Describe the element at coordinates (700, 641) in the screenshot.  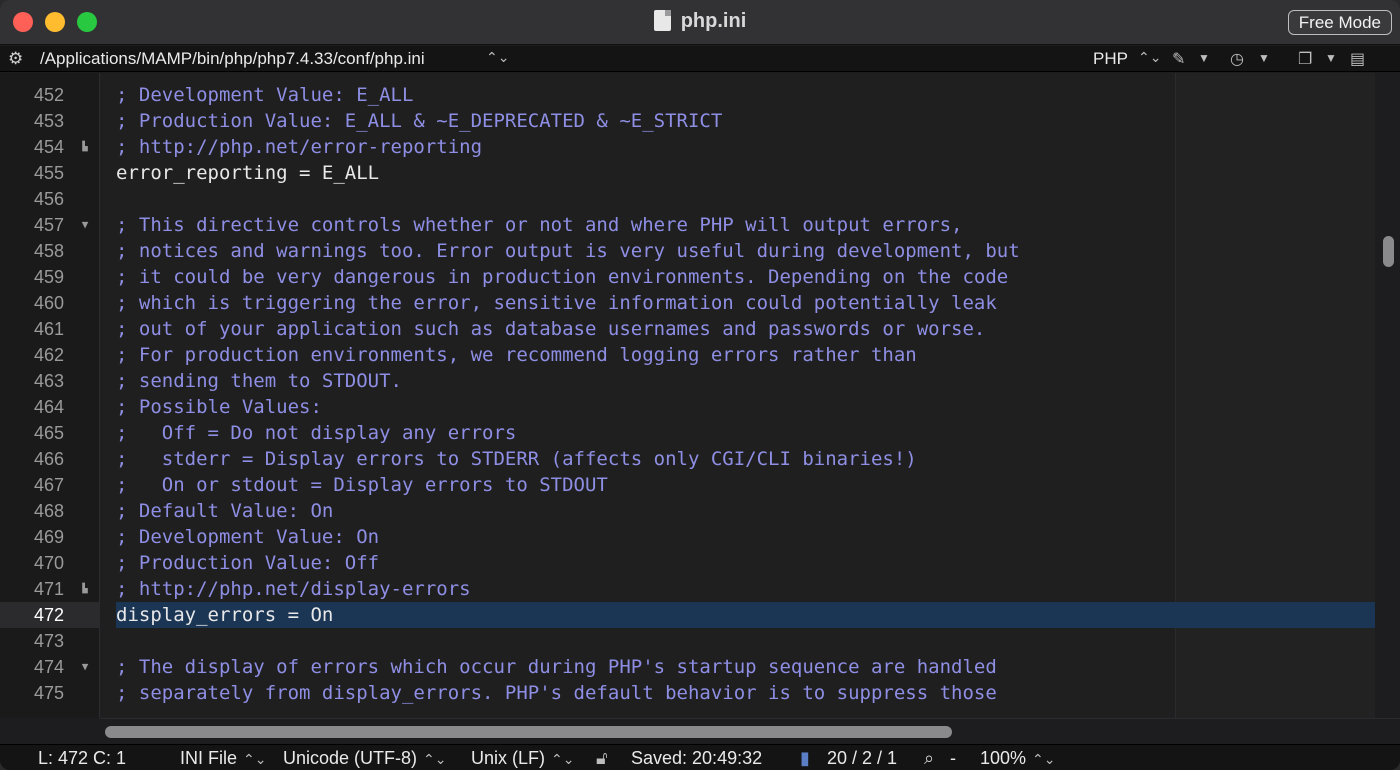
I see `code-line: 473` at that location.